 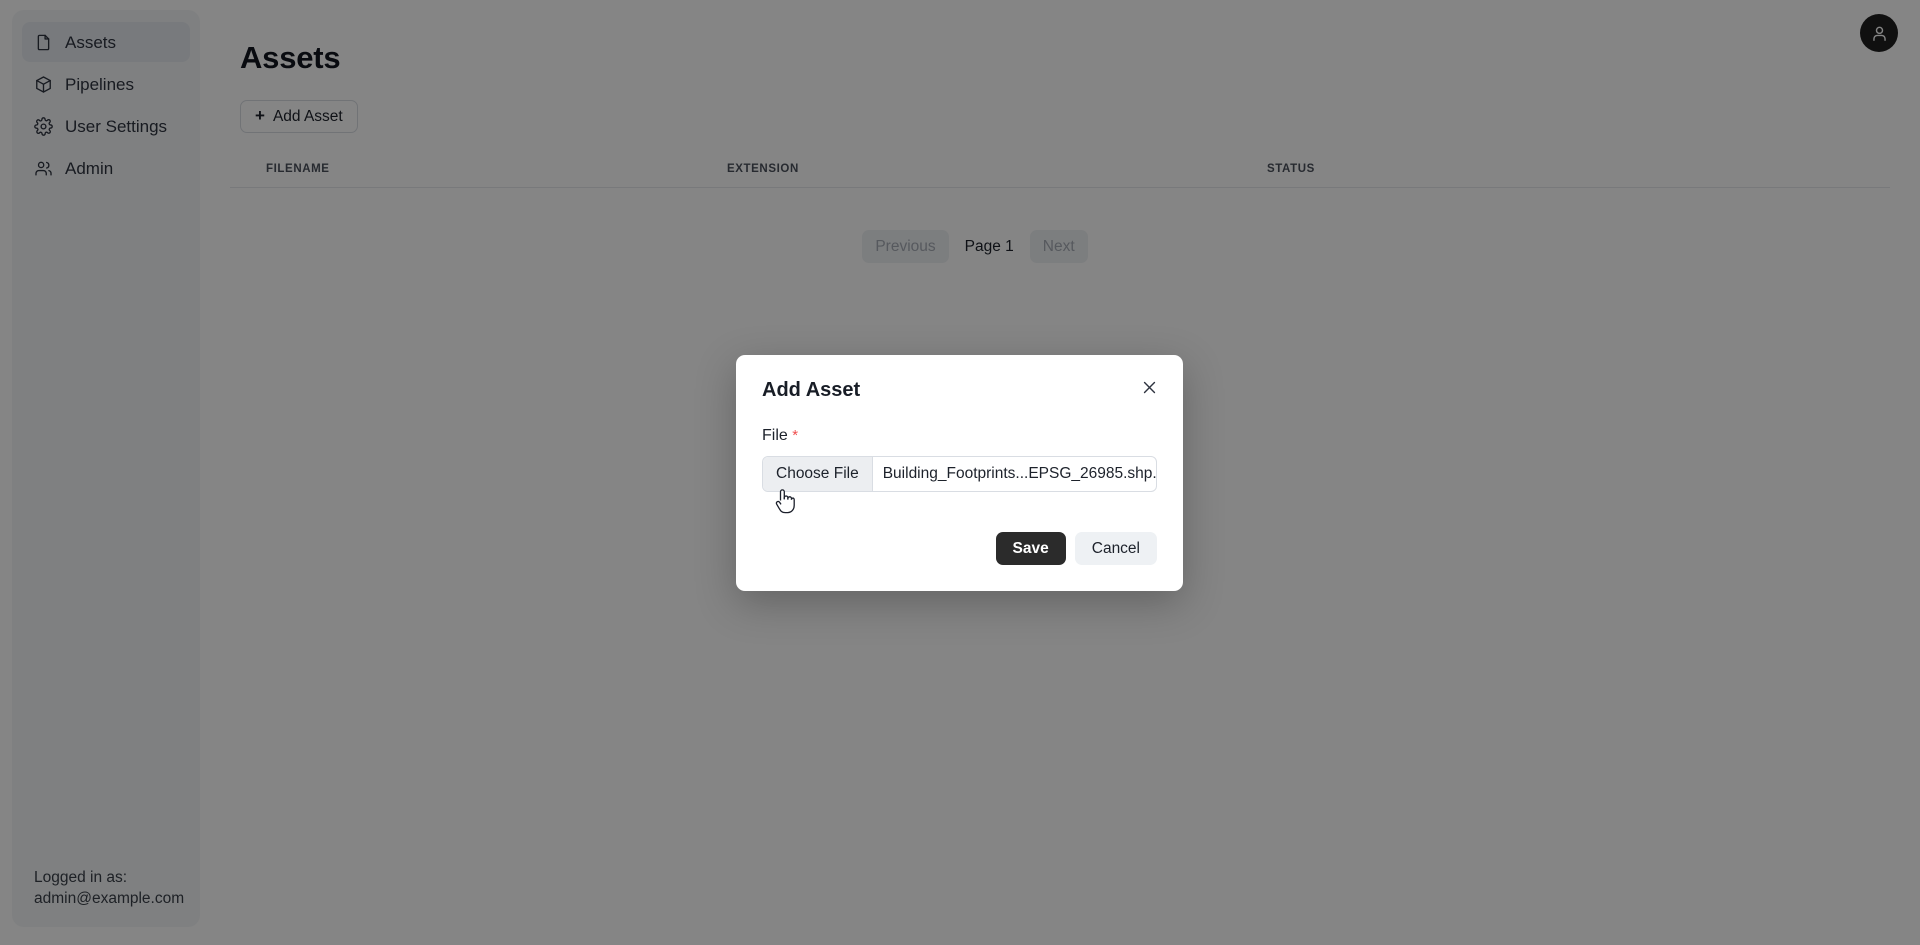 I want to click on selected-file-name: Building_Footprints...EPSG_26985.shp.zip, so click(x=1019, y=473).